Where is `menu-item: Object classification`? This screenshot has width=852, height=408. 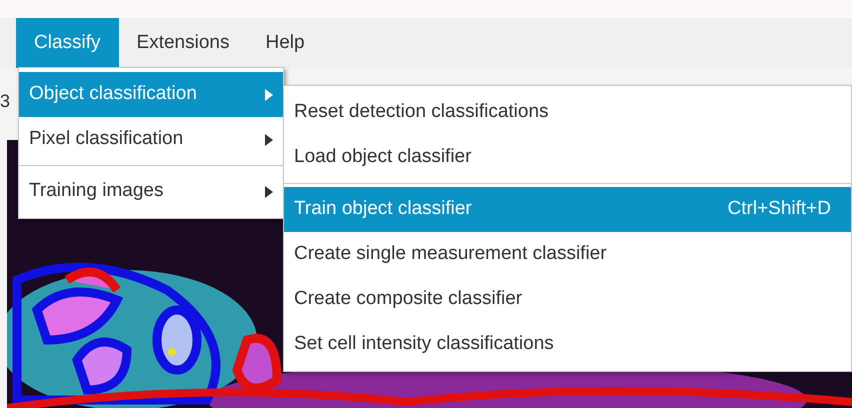
menu-item: Object classification is located at coordinates (151, 94).